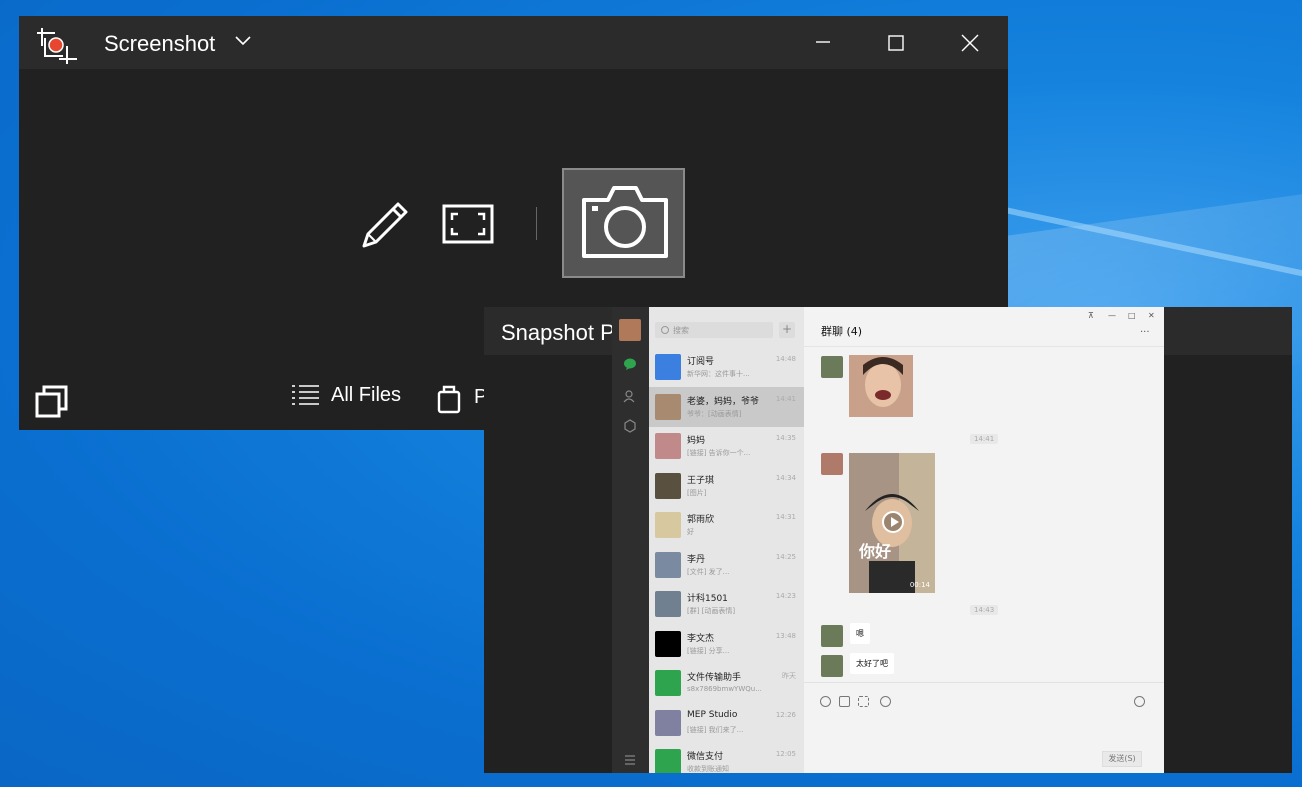  Describe the element at coordinates (714, 330) in the screenshot. I see `search-input: 搜索` at that location.